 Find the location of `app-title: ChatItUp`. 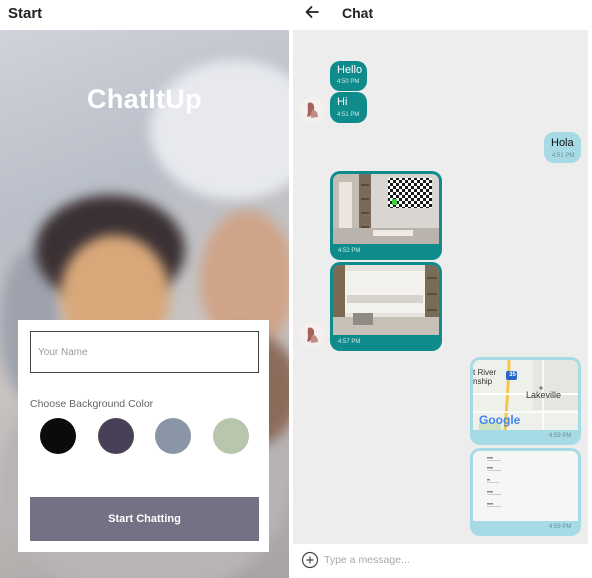

app-title: ChatItUp is located at coordinates (144, 99).